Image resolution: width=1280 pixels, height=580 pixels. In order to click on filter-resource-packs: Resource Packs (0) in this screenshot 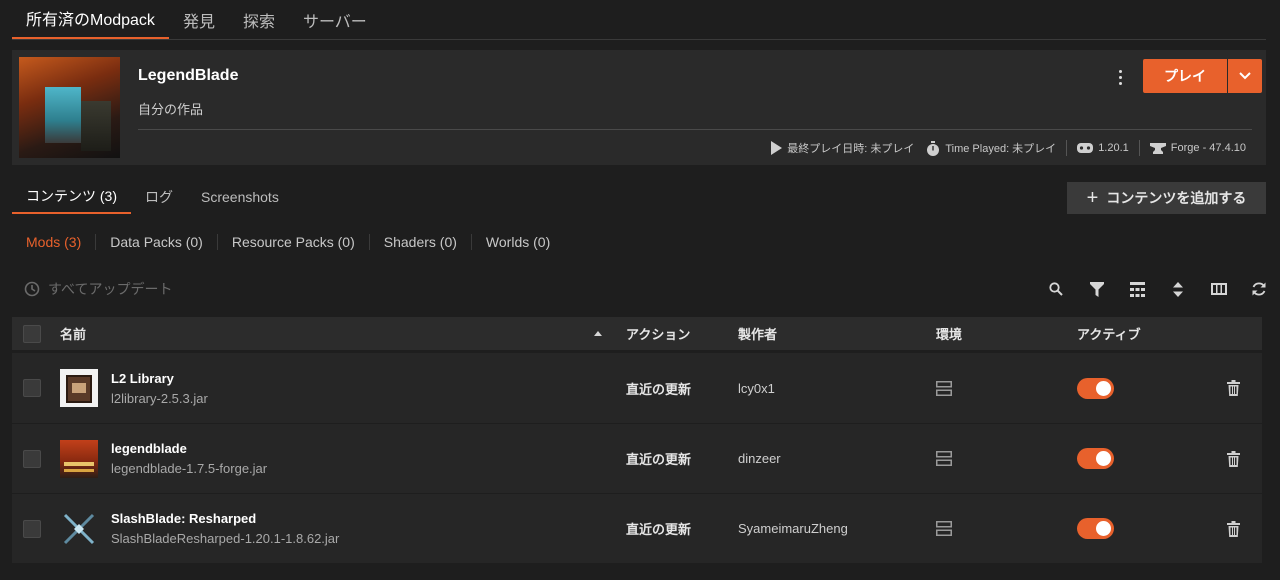, I will do `click(292, 242)`.